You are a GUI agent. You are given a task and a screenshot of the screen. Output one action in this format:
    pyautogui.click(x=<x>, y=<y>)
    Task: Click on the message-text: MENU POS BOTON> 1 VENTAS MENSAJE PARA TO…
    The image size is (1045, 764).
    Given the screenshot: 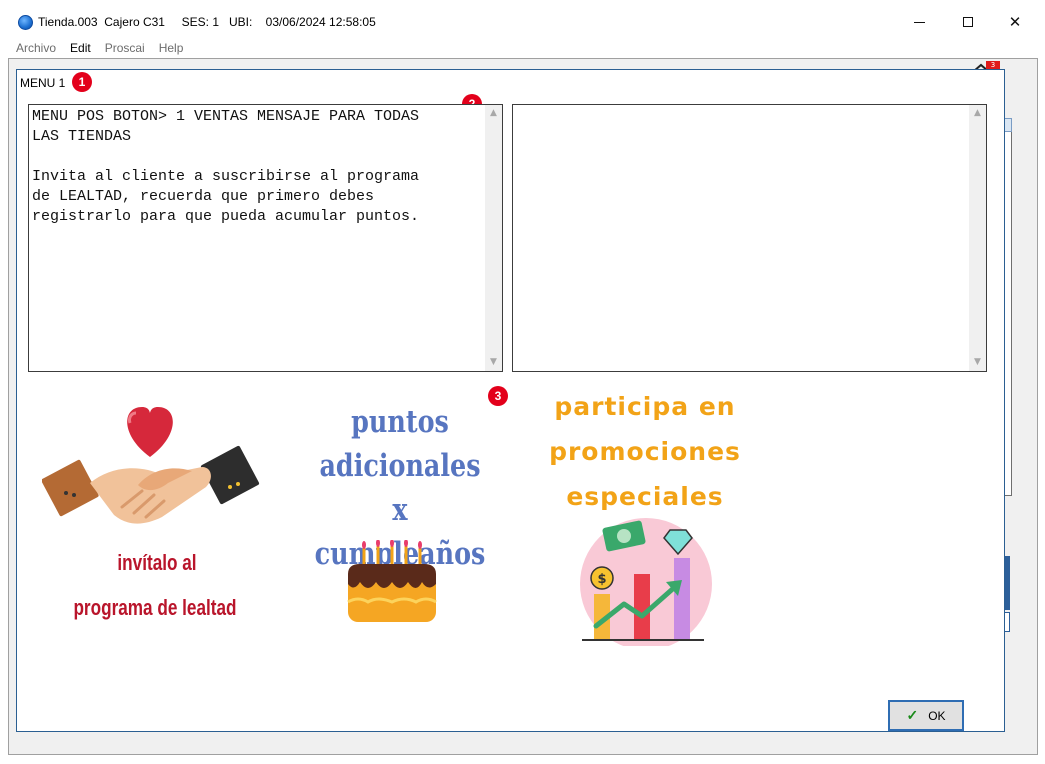 What is the action you would take?
    pyautogui.click(x=226, y=166)
    